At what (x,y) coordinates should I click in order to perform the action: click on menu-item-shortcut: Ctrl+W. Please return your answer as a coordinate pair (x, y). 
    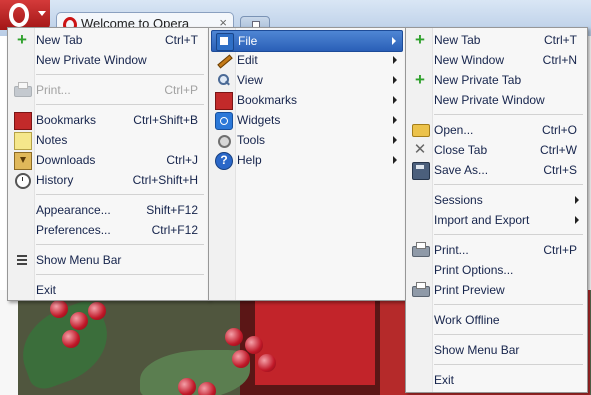
    Looking at the image, I should click on (558, 150).